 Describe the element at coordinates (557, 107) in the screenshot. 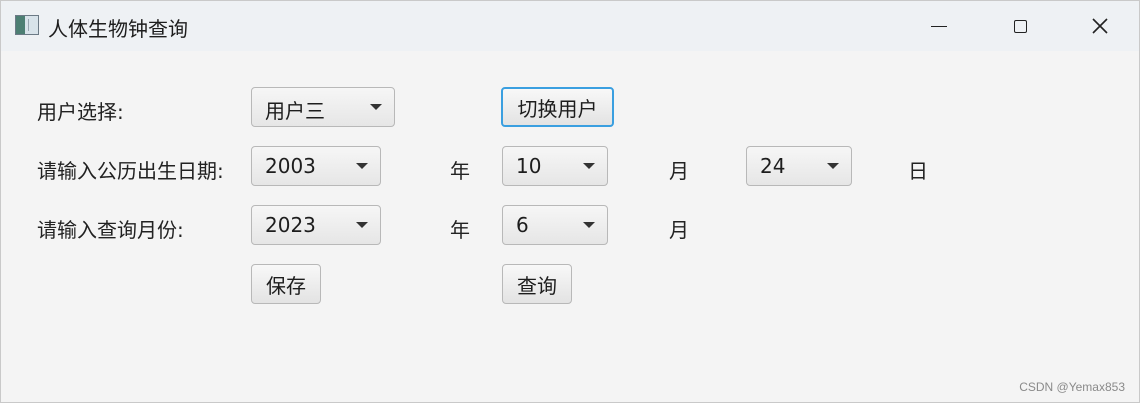

I see `switch-user-button: 切换用户` at that location.